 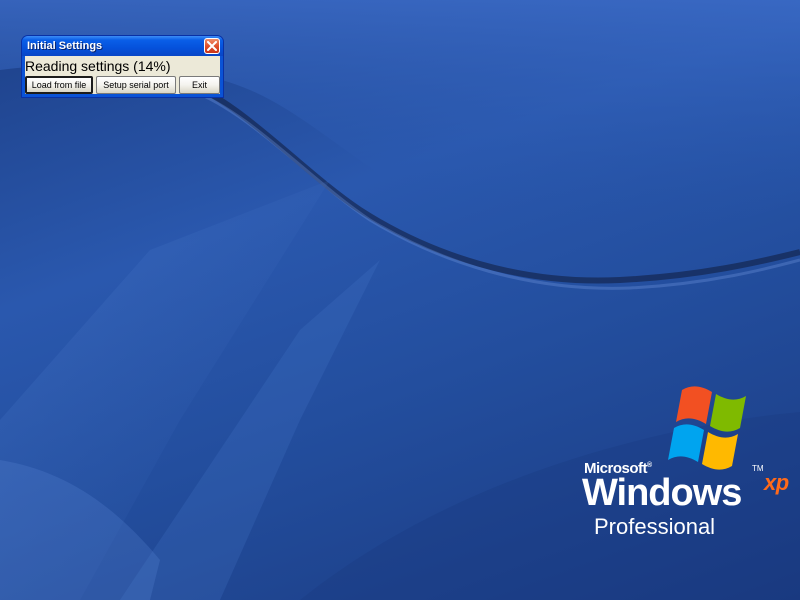 I want to click on trademark-mark: TM, so click(x=758, y=468).